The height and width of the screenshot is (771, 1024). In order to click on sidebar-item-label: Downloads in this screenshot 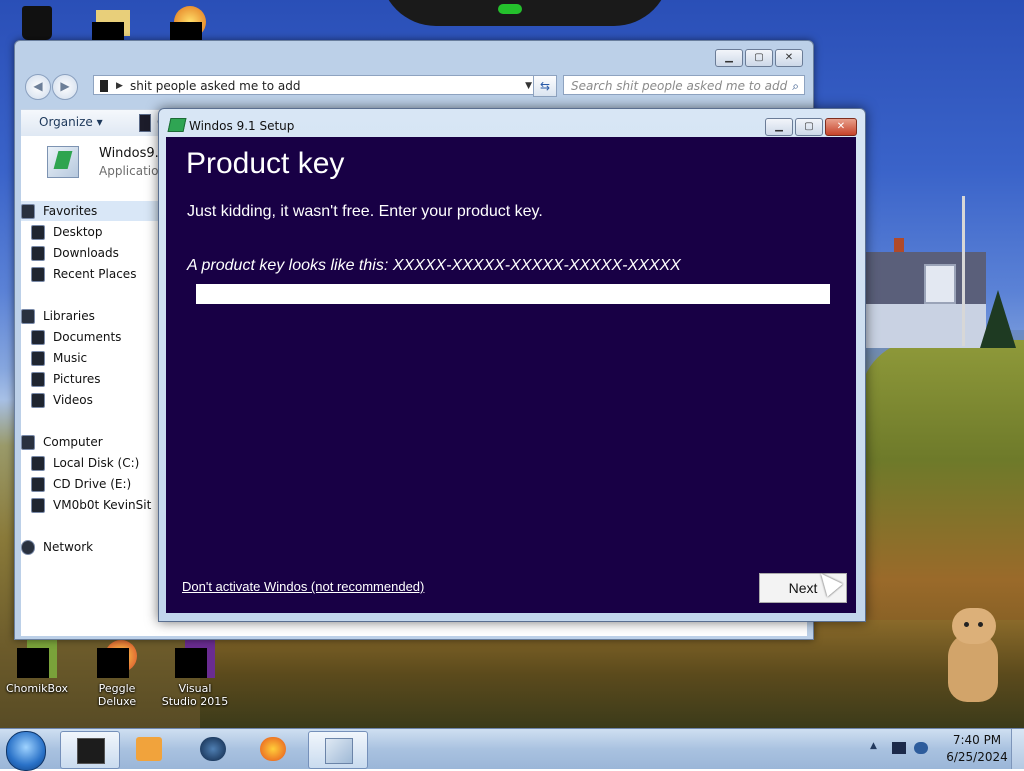, I will do `click(86, 253)`.